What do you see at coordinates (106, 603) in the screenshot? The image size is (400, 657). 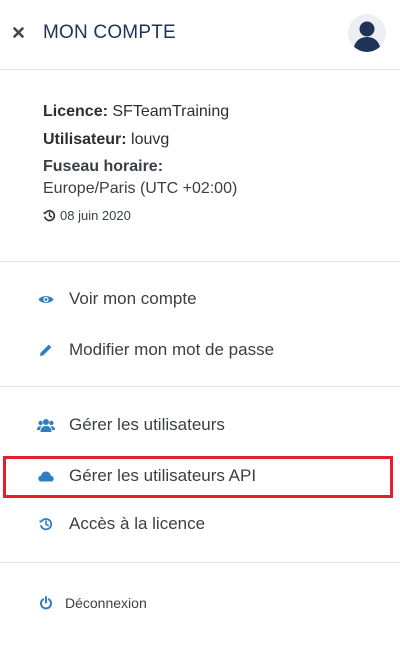 I see `logout-label: Déconnexion` at bounding box center [106, 603].